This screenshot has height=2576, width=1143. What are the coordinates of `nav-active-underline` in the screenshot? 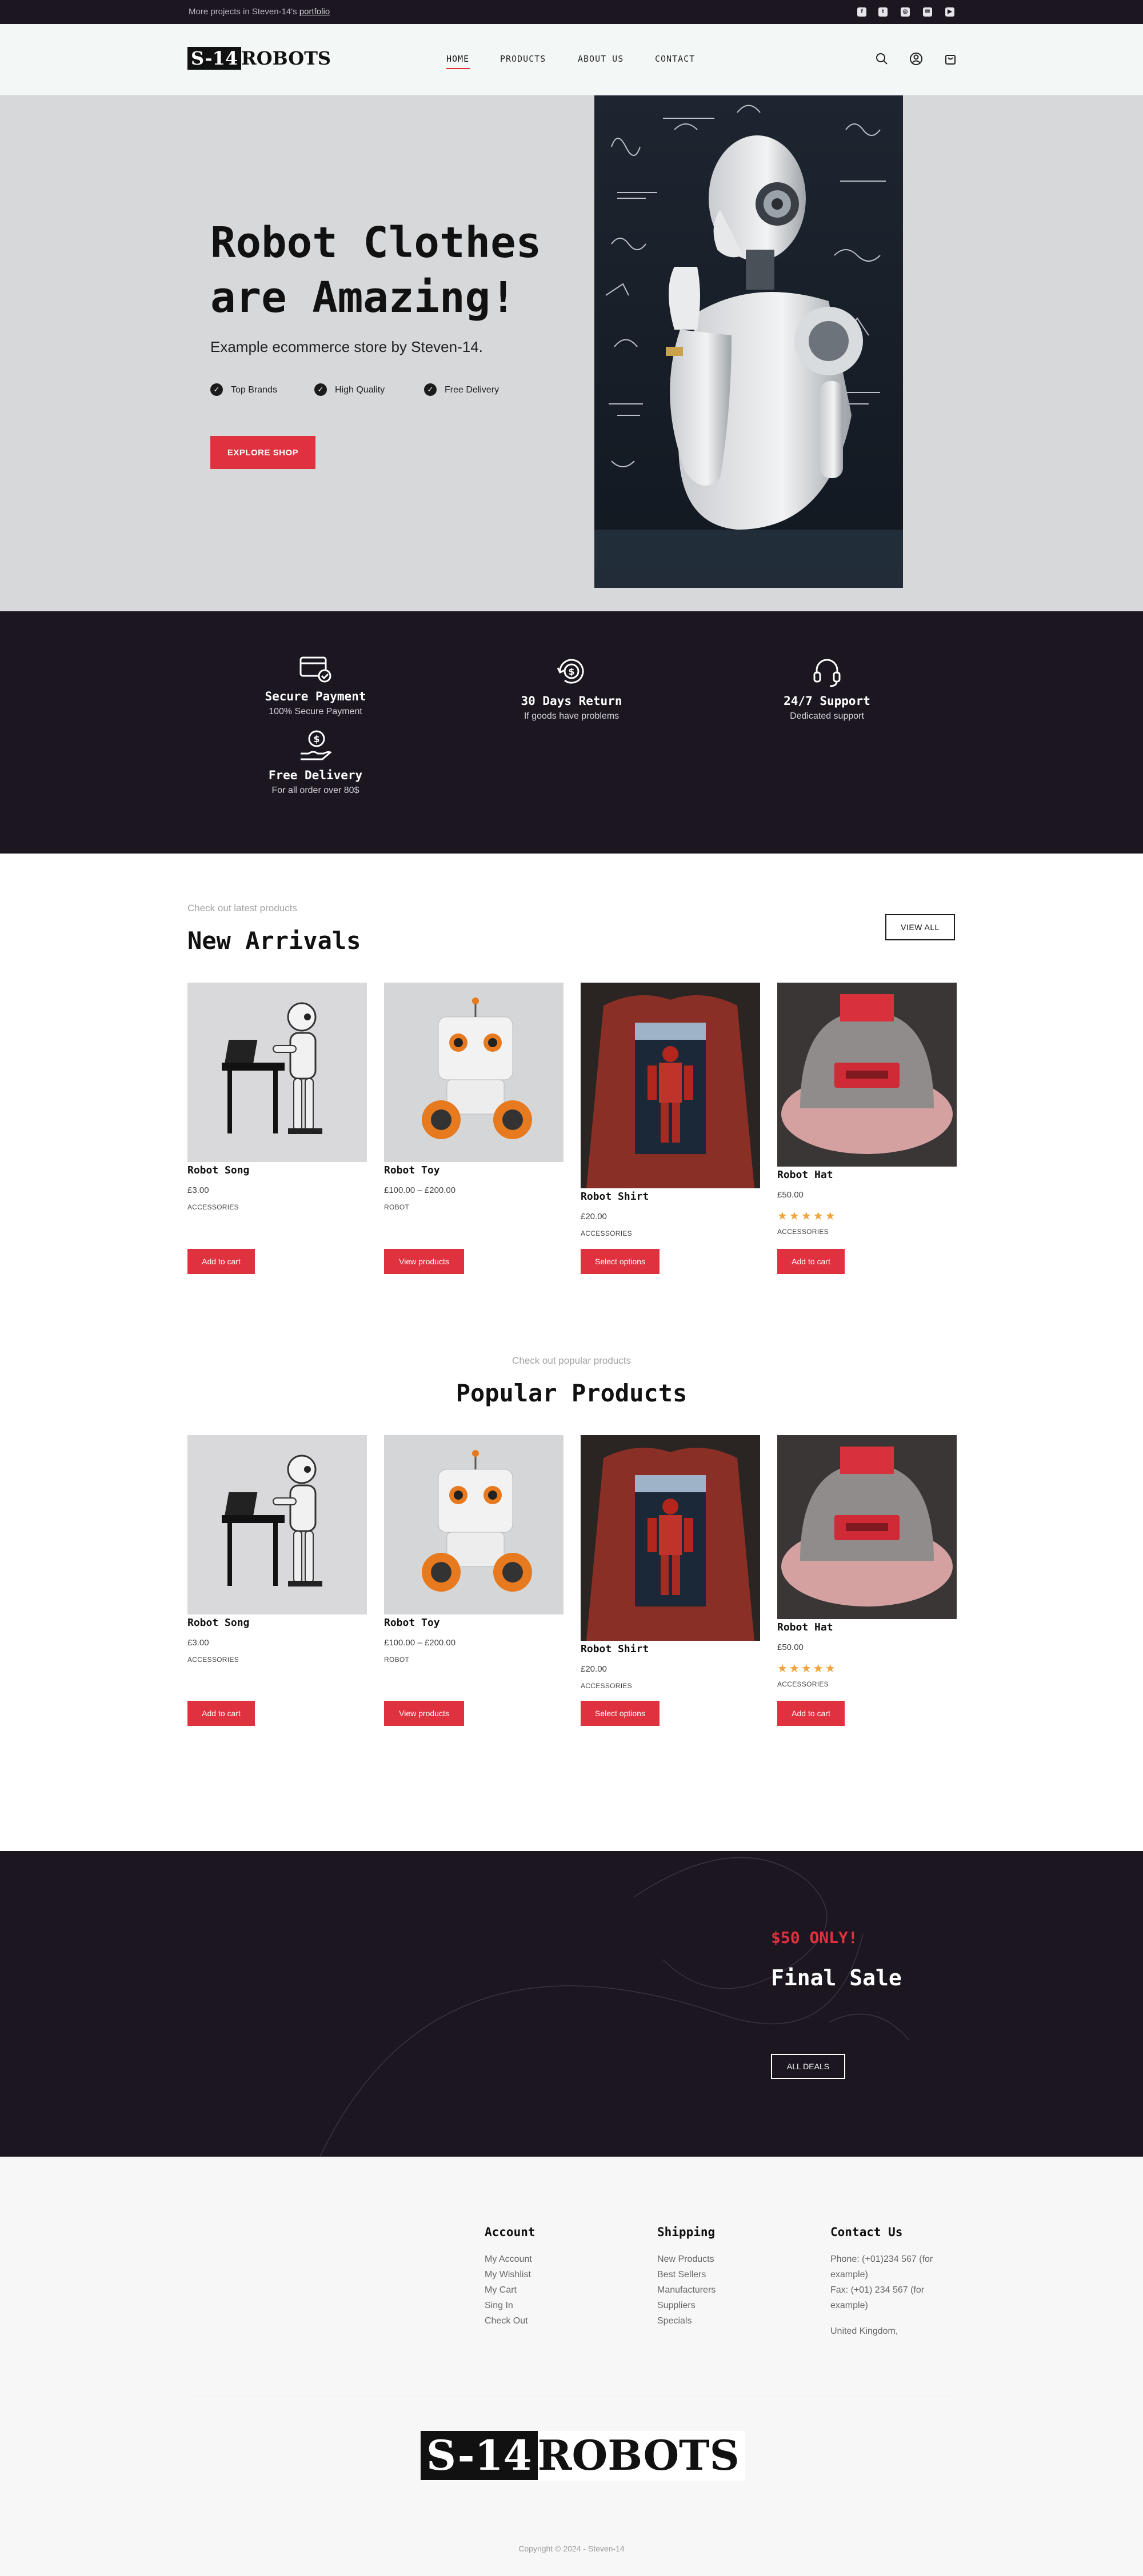 It's located at (458, 68).